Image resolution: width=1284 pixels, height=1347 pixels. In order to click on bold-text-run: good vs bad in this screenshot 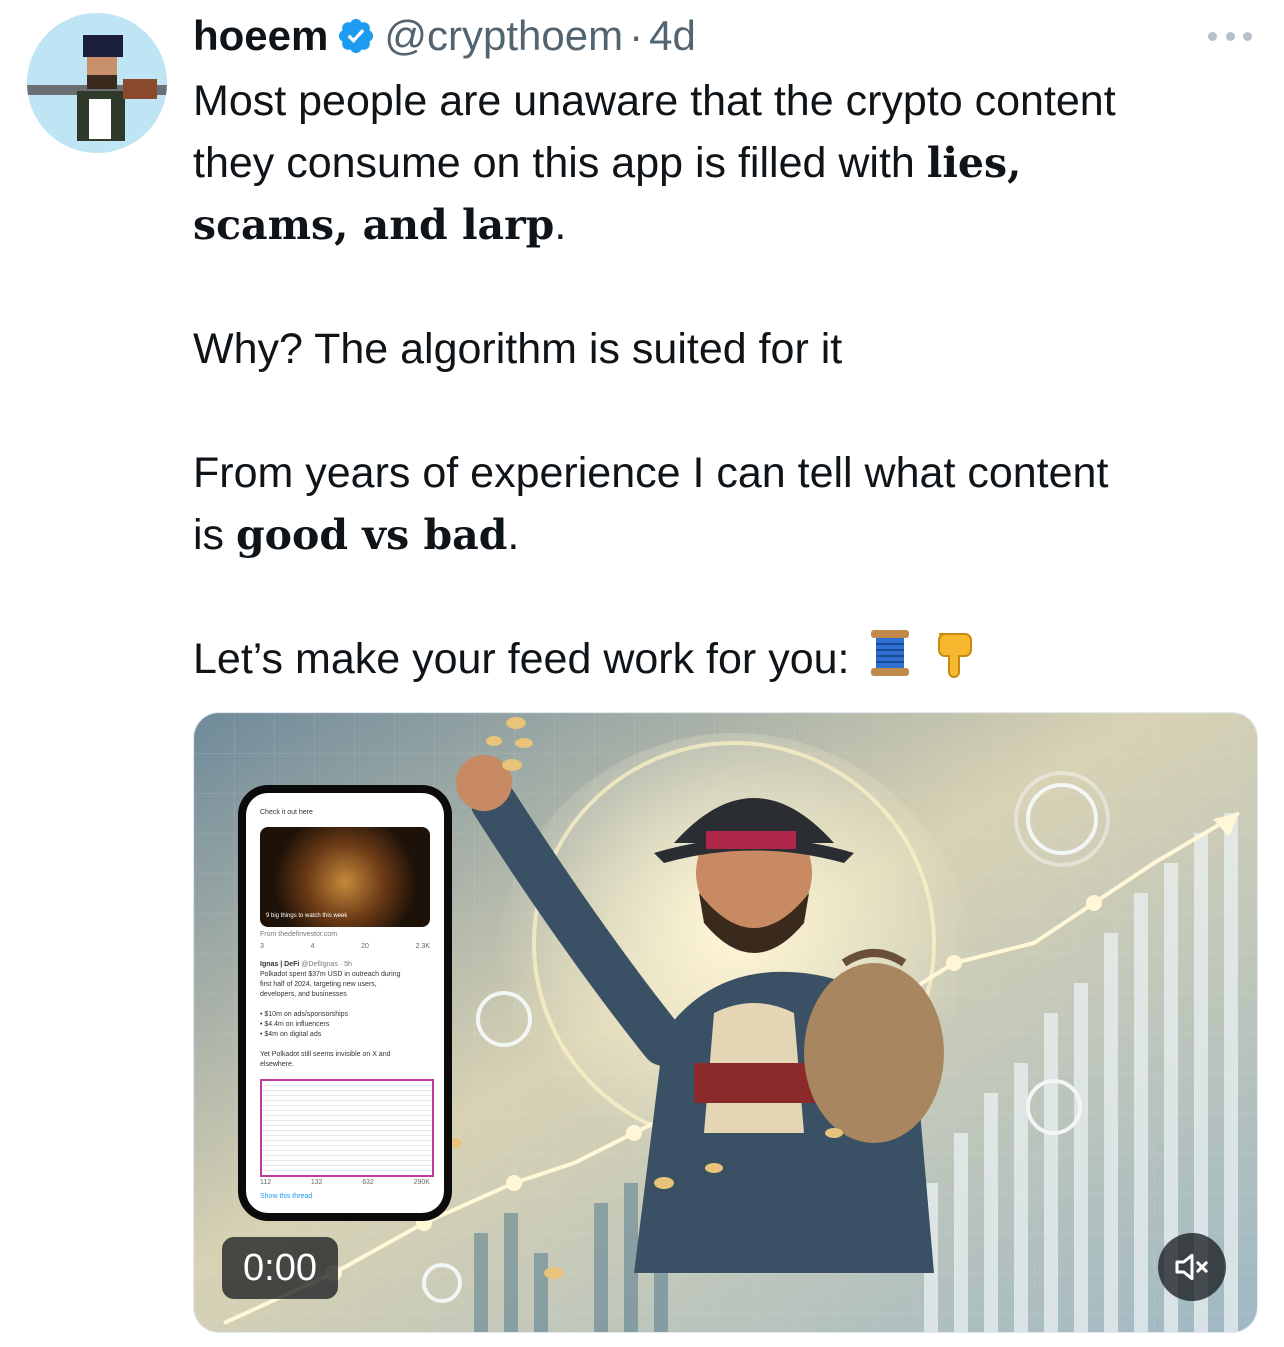, I will do `click(372, 535)`.